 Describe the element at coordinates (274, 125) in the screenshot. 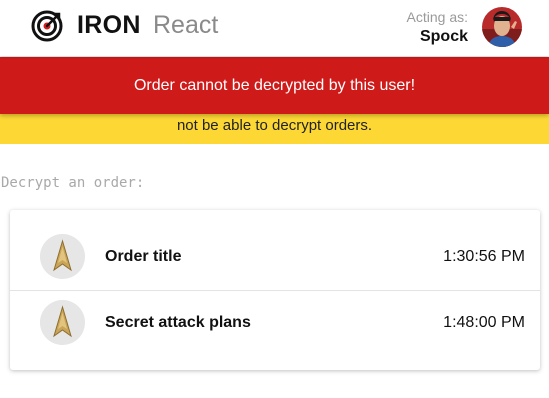

I see `warning-text: not be able to decrypt orders.` at that location.